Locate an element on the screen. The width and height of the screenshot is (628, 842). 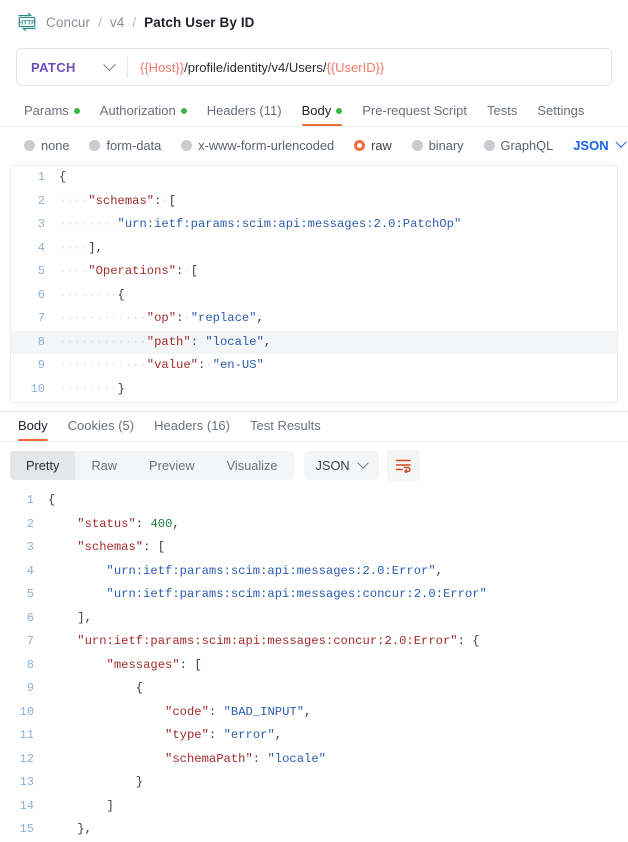
code-line: 14 ] is located at coordinates (314, 807).